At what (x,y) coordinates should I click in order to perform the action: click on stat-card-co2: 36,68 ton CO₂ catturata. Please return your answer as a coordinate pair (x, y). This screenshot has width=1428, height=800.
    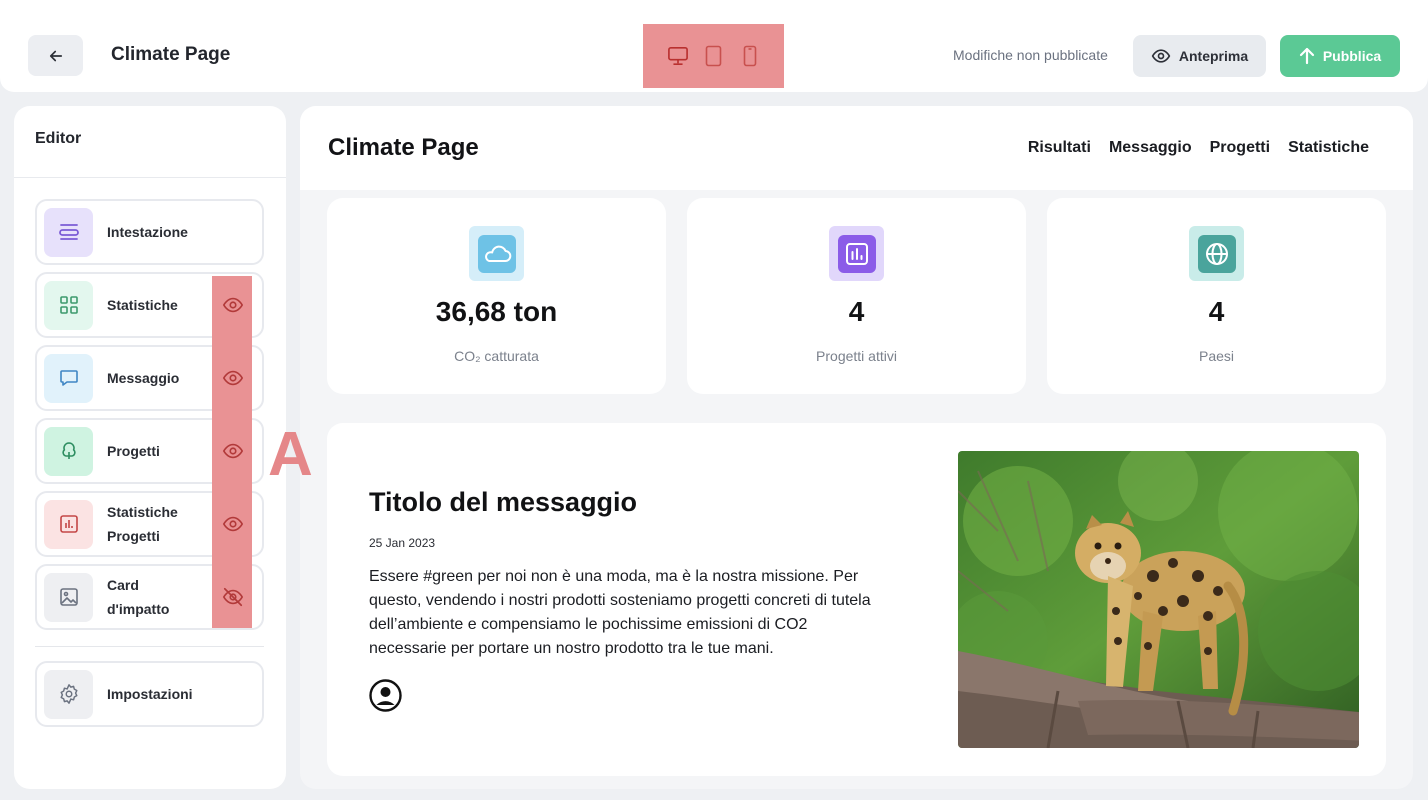
    Looking at the image, I should click on (496, 296).